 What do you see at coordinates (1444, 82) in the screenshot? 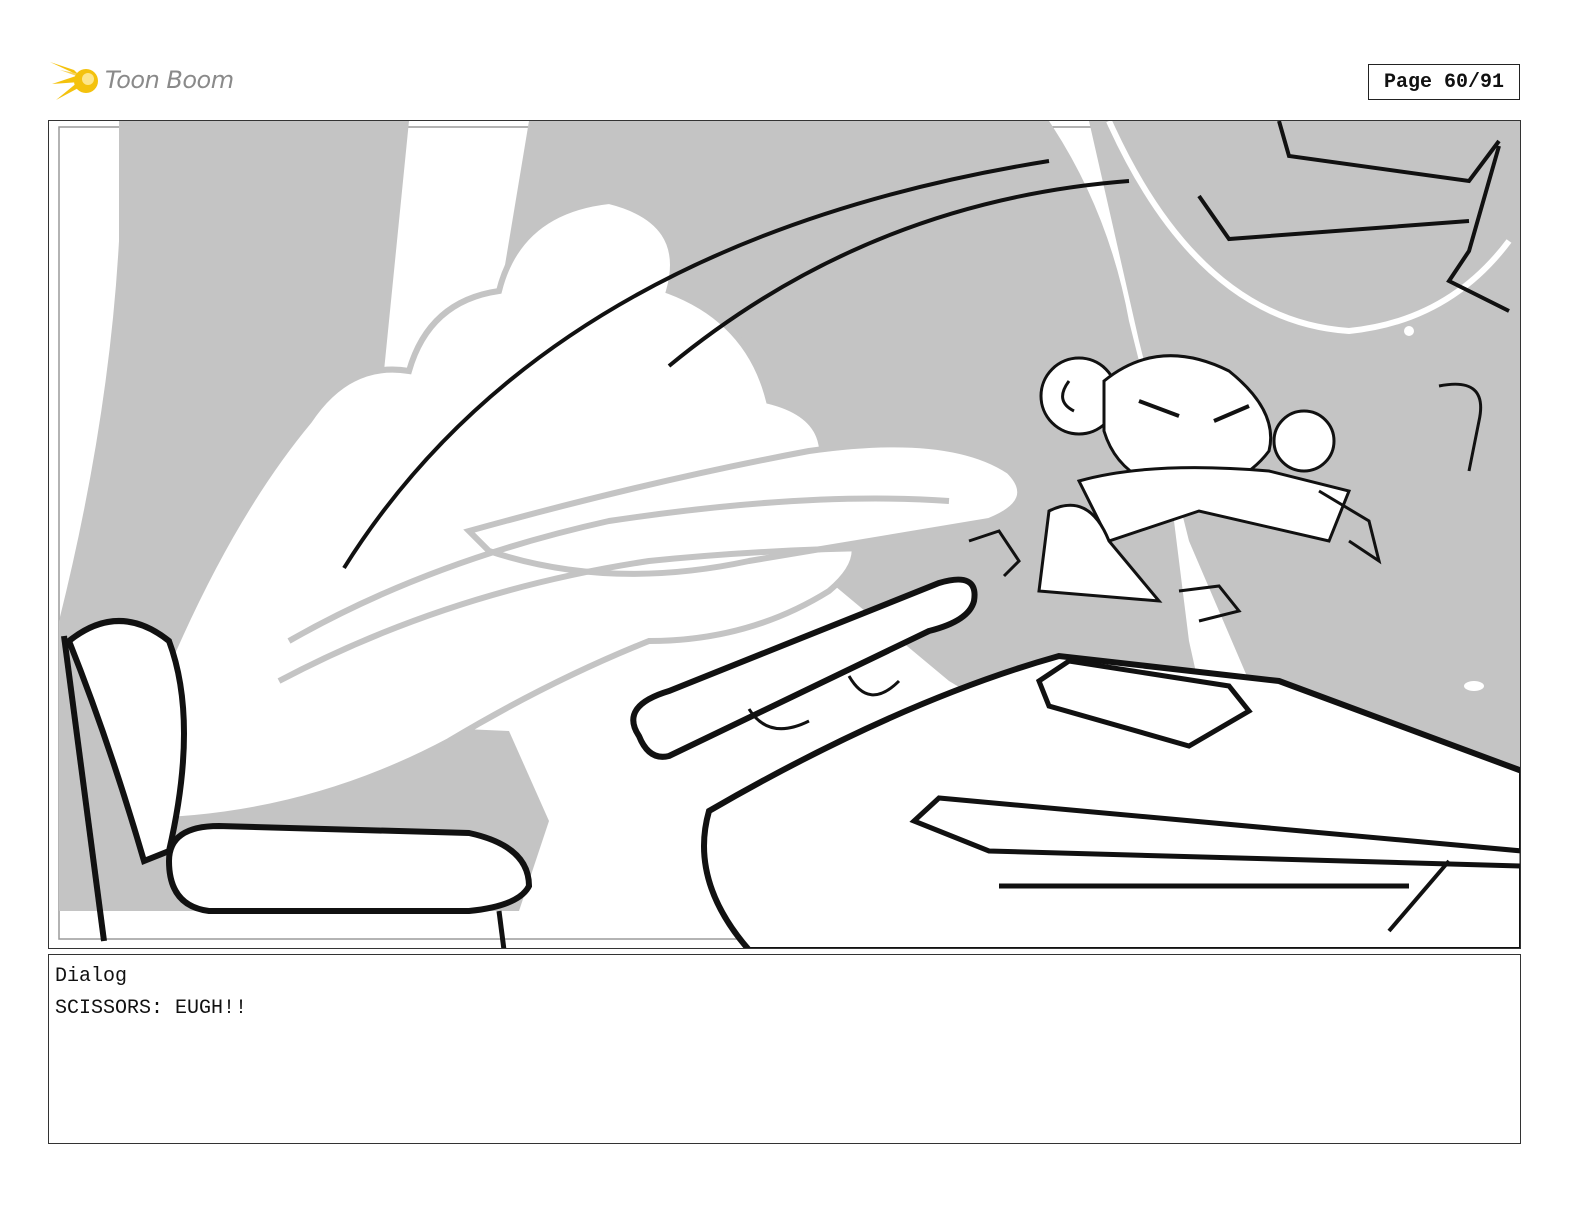
I see `page-number: Page 60/91` at bounding box center [1444, 82].